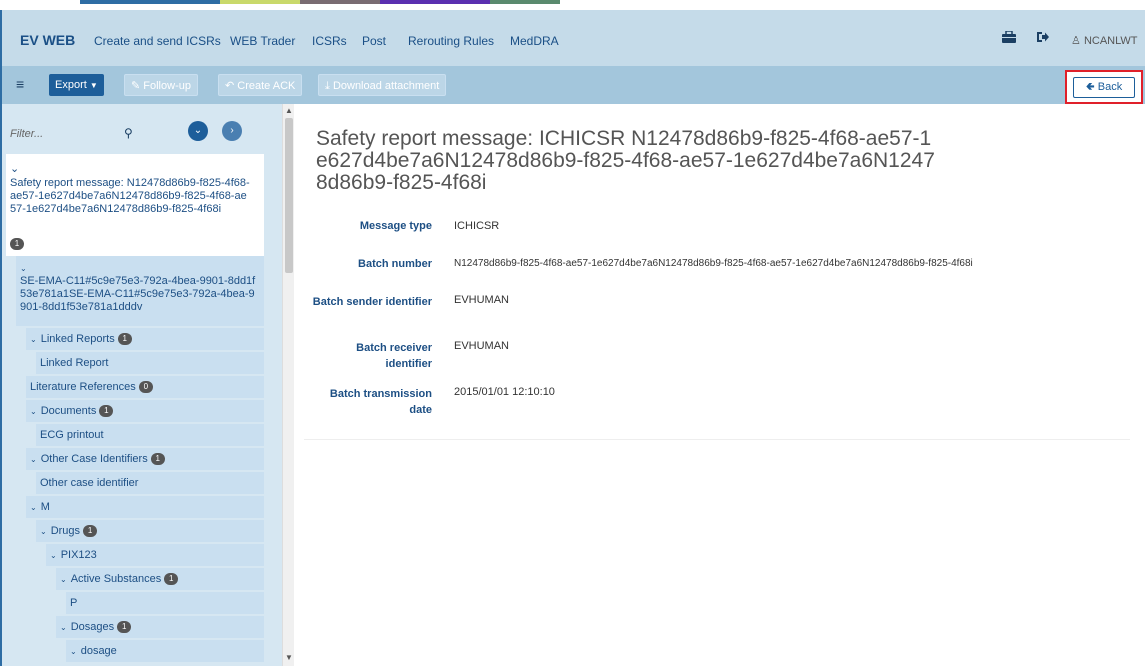 The height and width of the screenshot is (666, 1145). What do you see at coordinates (145, 339) in the screenshot?
I see `tree-item-linked-reports: ⌄ Linked Reports 1` at bounding box center [145, 339].